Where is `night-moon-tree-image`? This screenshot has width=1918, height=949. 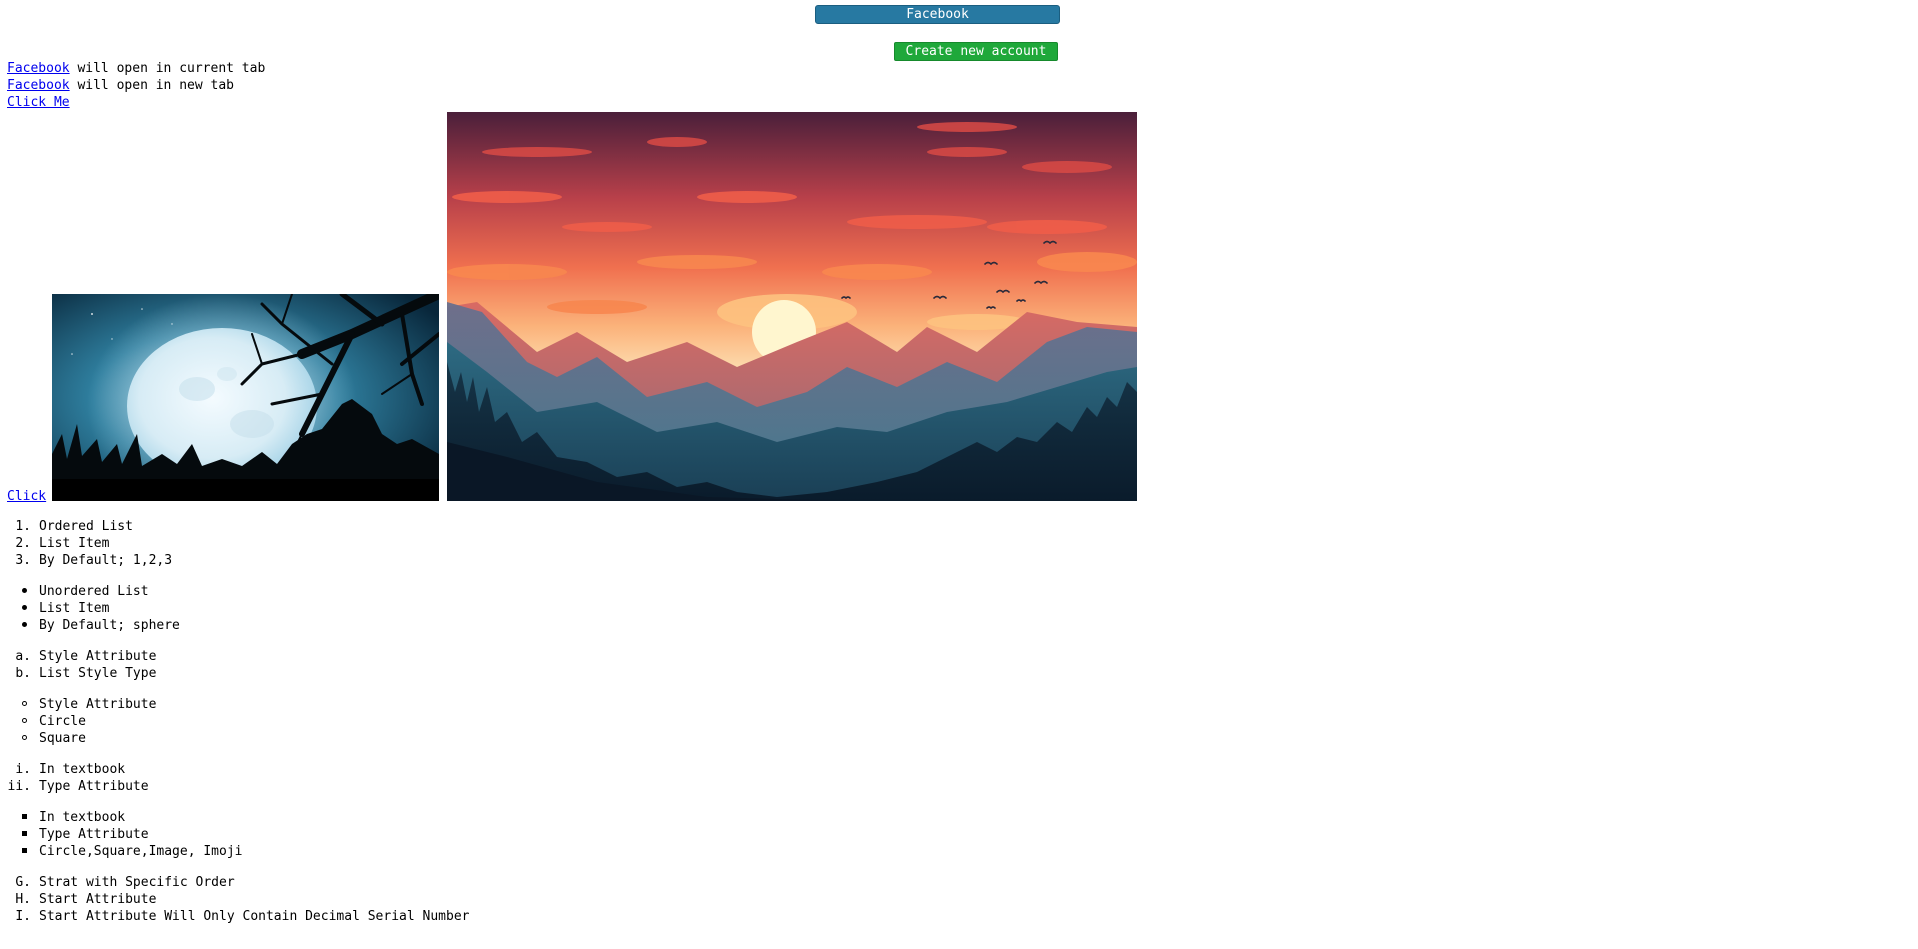 night-moon-tree-image is located at coordinates (245, 397).